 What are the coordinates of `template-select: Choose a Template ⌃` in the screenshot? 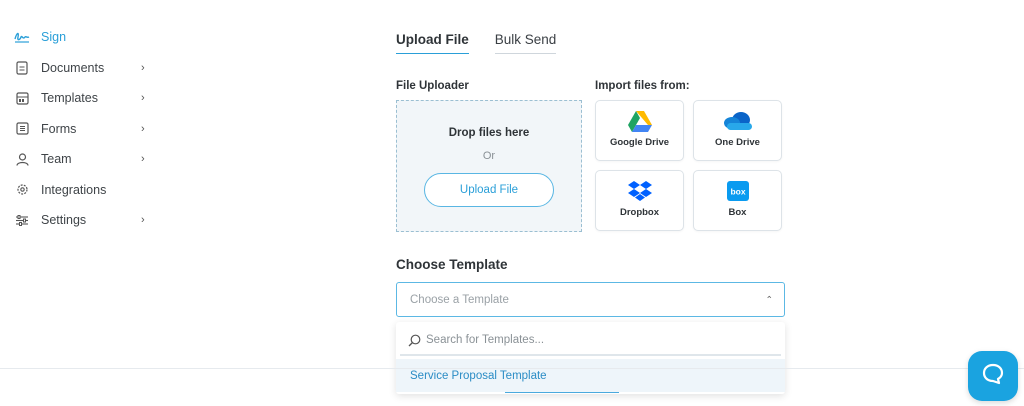 It's located at (590, 299).